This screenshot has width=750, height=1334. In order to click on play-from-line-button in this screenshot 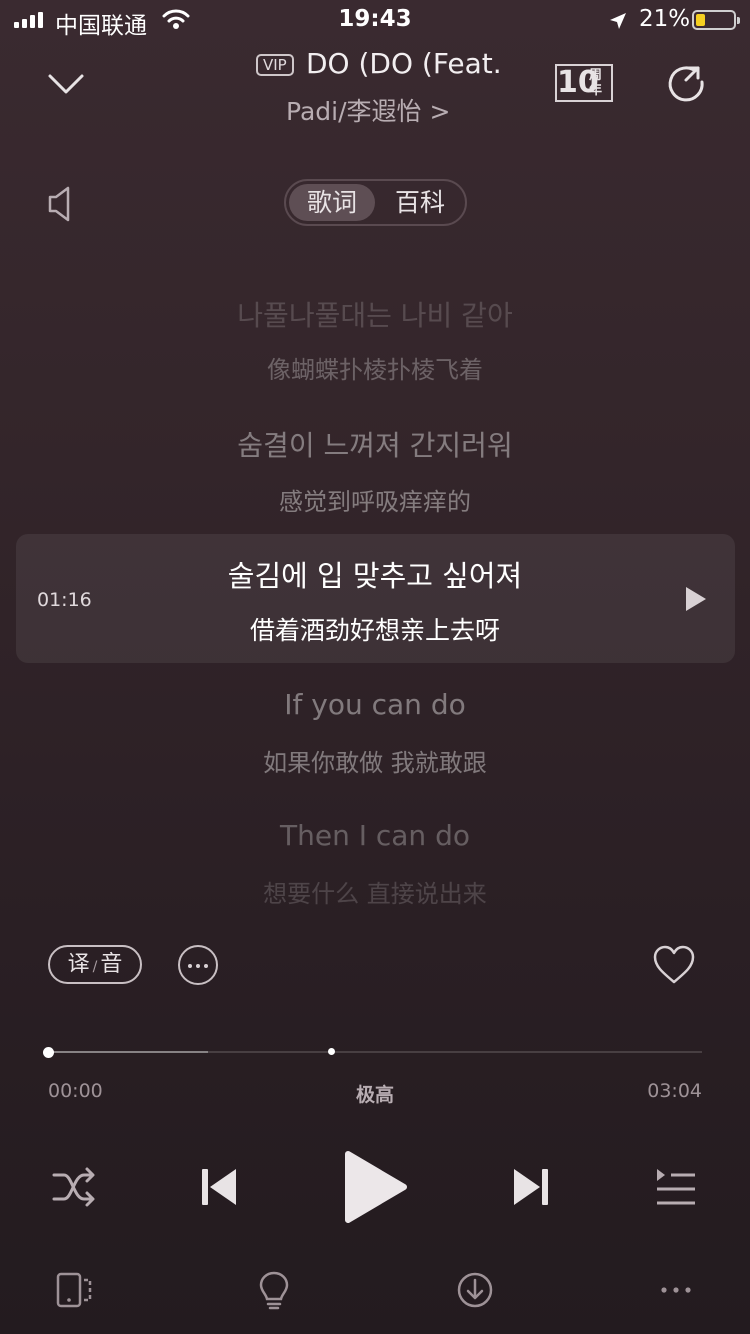, I will do `click(696, 599)`.